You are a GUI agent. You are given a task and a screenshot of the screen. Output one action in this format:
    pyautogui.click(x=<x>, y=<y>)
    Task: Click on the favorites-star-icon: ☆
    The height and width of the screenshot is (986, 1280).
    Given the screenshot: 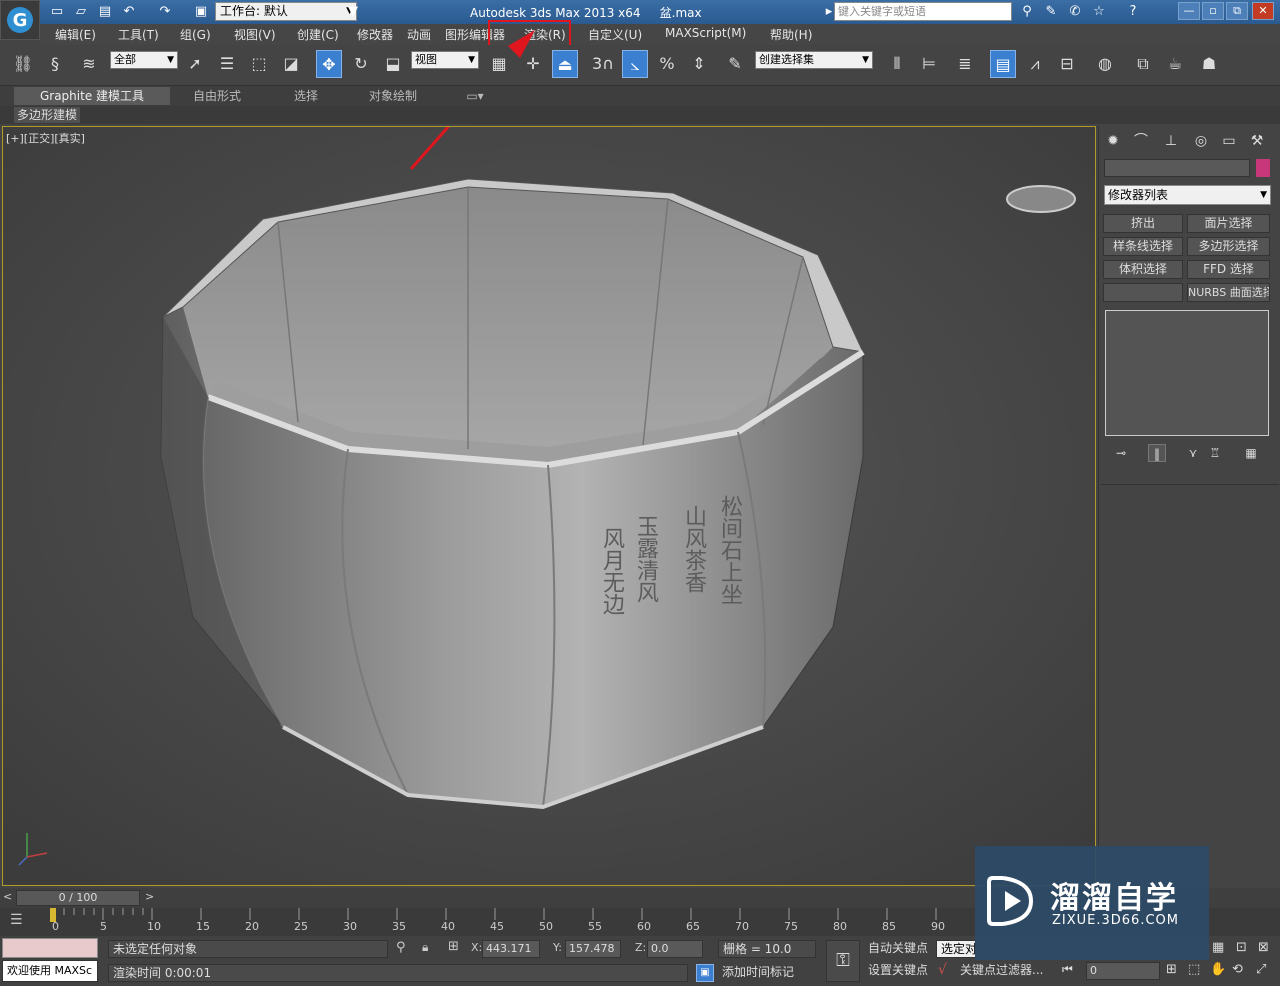 What is the action you would take?
    pyautogui.click(x=1099, y=12)
    